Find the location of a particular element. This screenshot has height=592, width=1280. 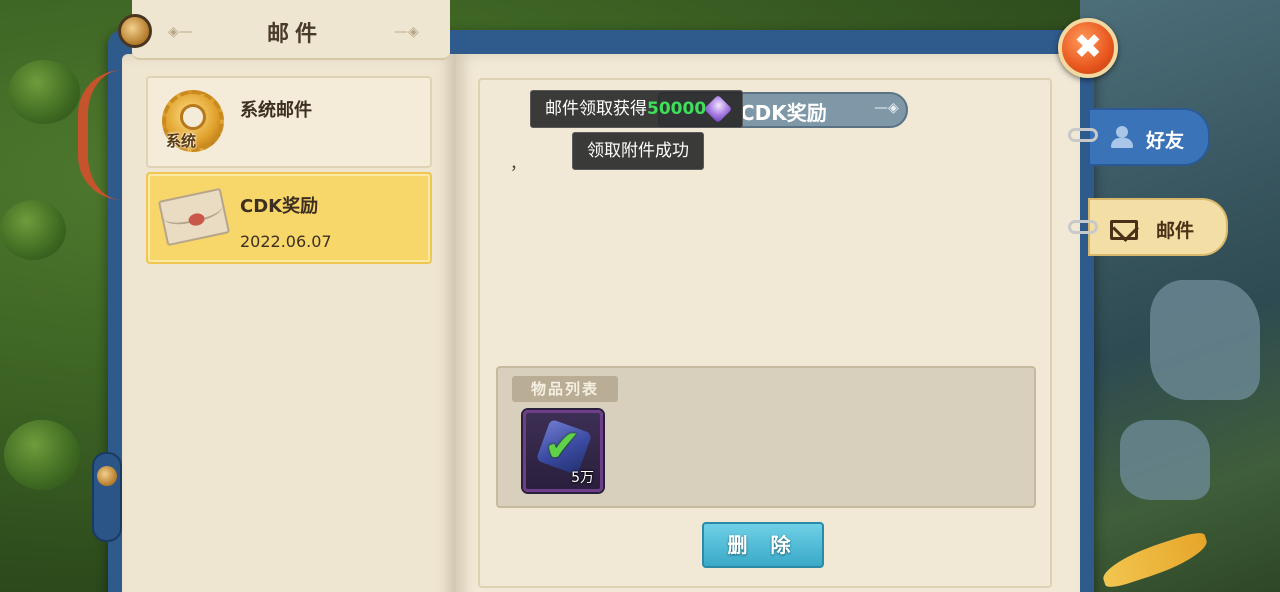

mail-list-item-cdk: CDK奖励 2022.06.07 is located at coordinates (289, 218).